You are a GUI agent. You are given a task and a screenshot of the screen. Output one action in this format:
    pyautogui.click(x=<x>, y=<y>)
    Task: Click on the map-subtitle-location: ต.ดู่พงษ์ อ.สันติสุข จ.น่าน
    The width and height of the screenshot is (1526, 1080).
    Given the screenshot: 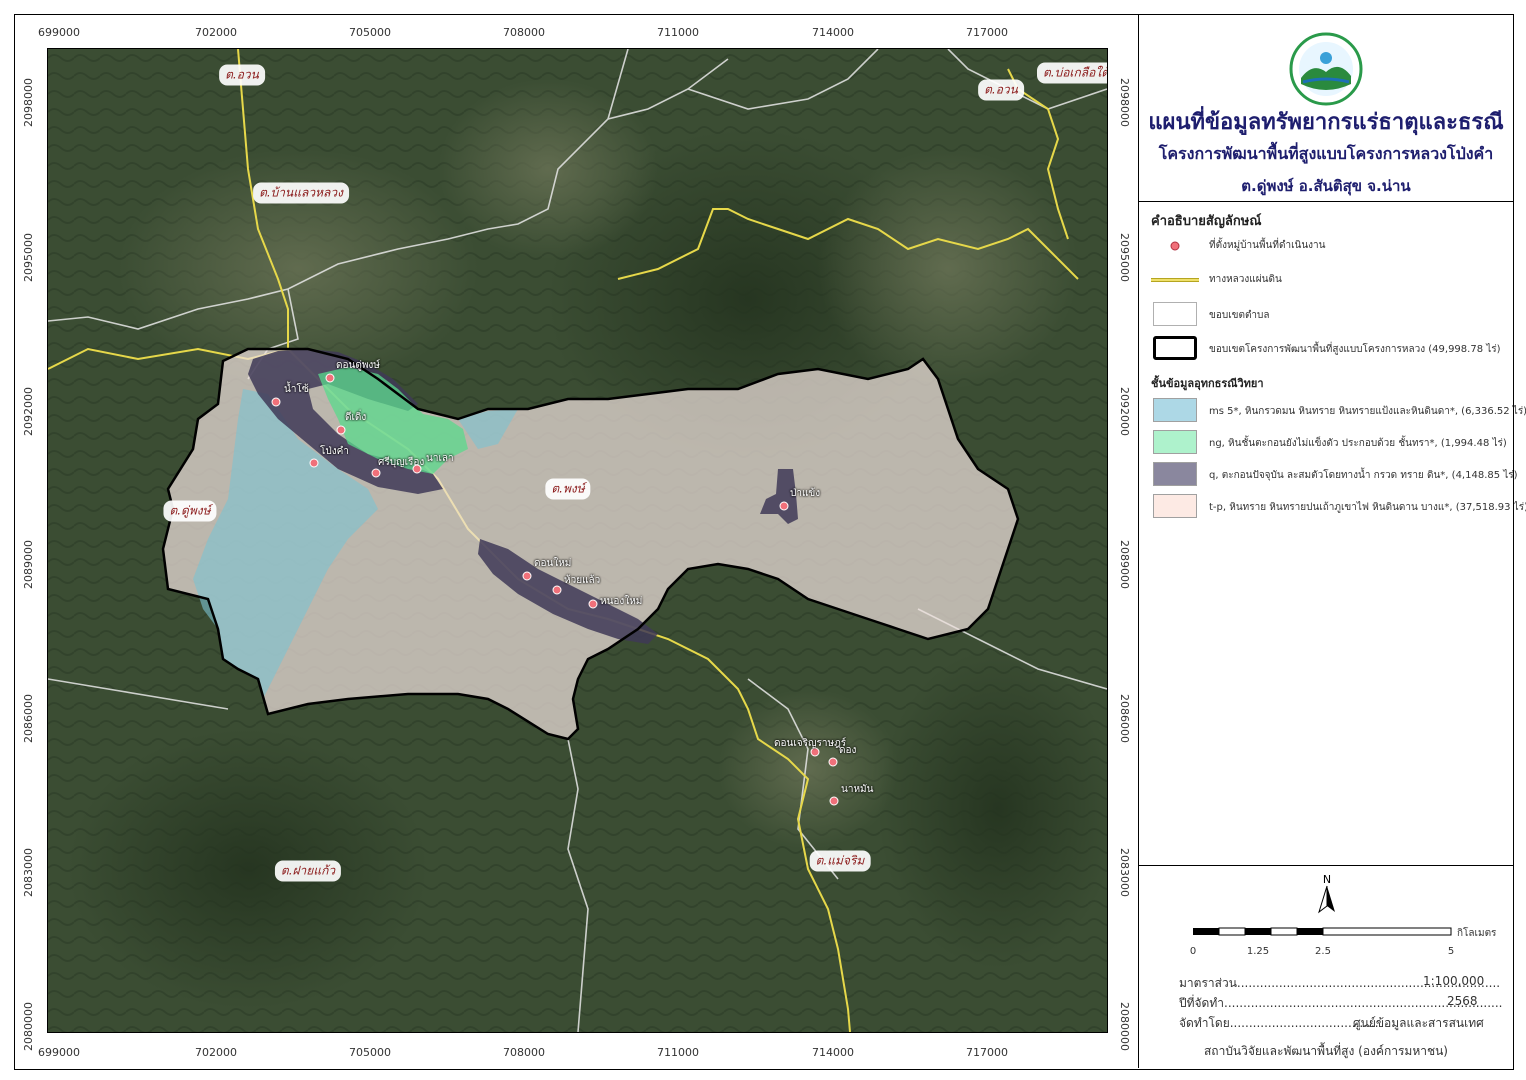 What is the action you would take?
    pyautogui.click(x=1326, y=186)
    